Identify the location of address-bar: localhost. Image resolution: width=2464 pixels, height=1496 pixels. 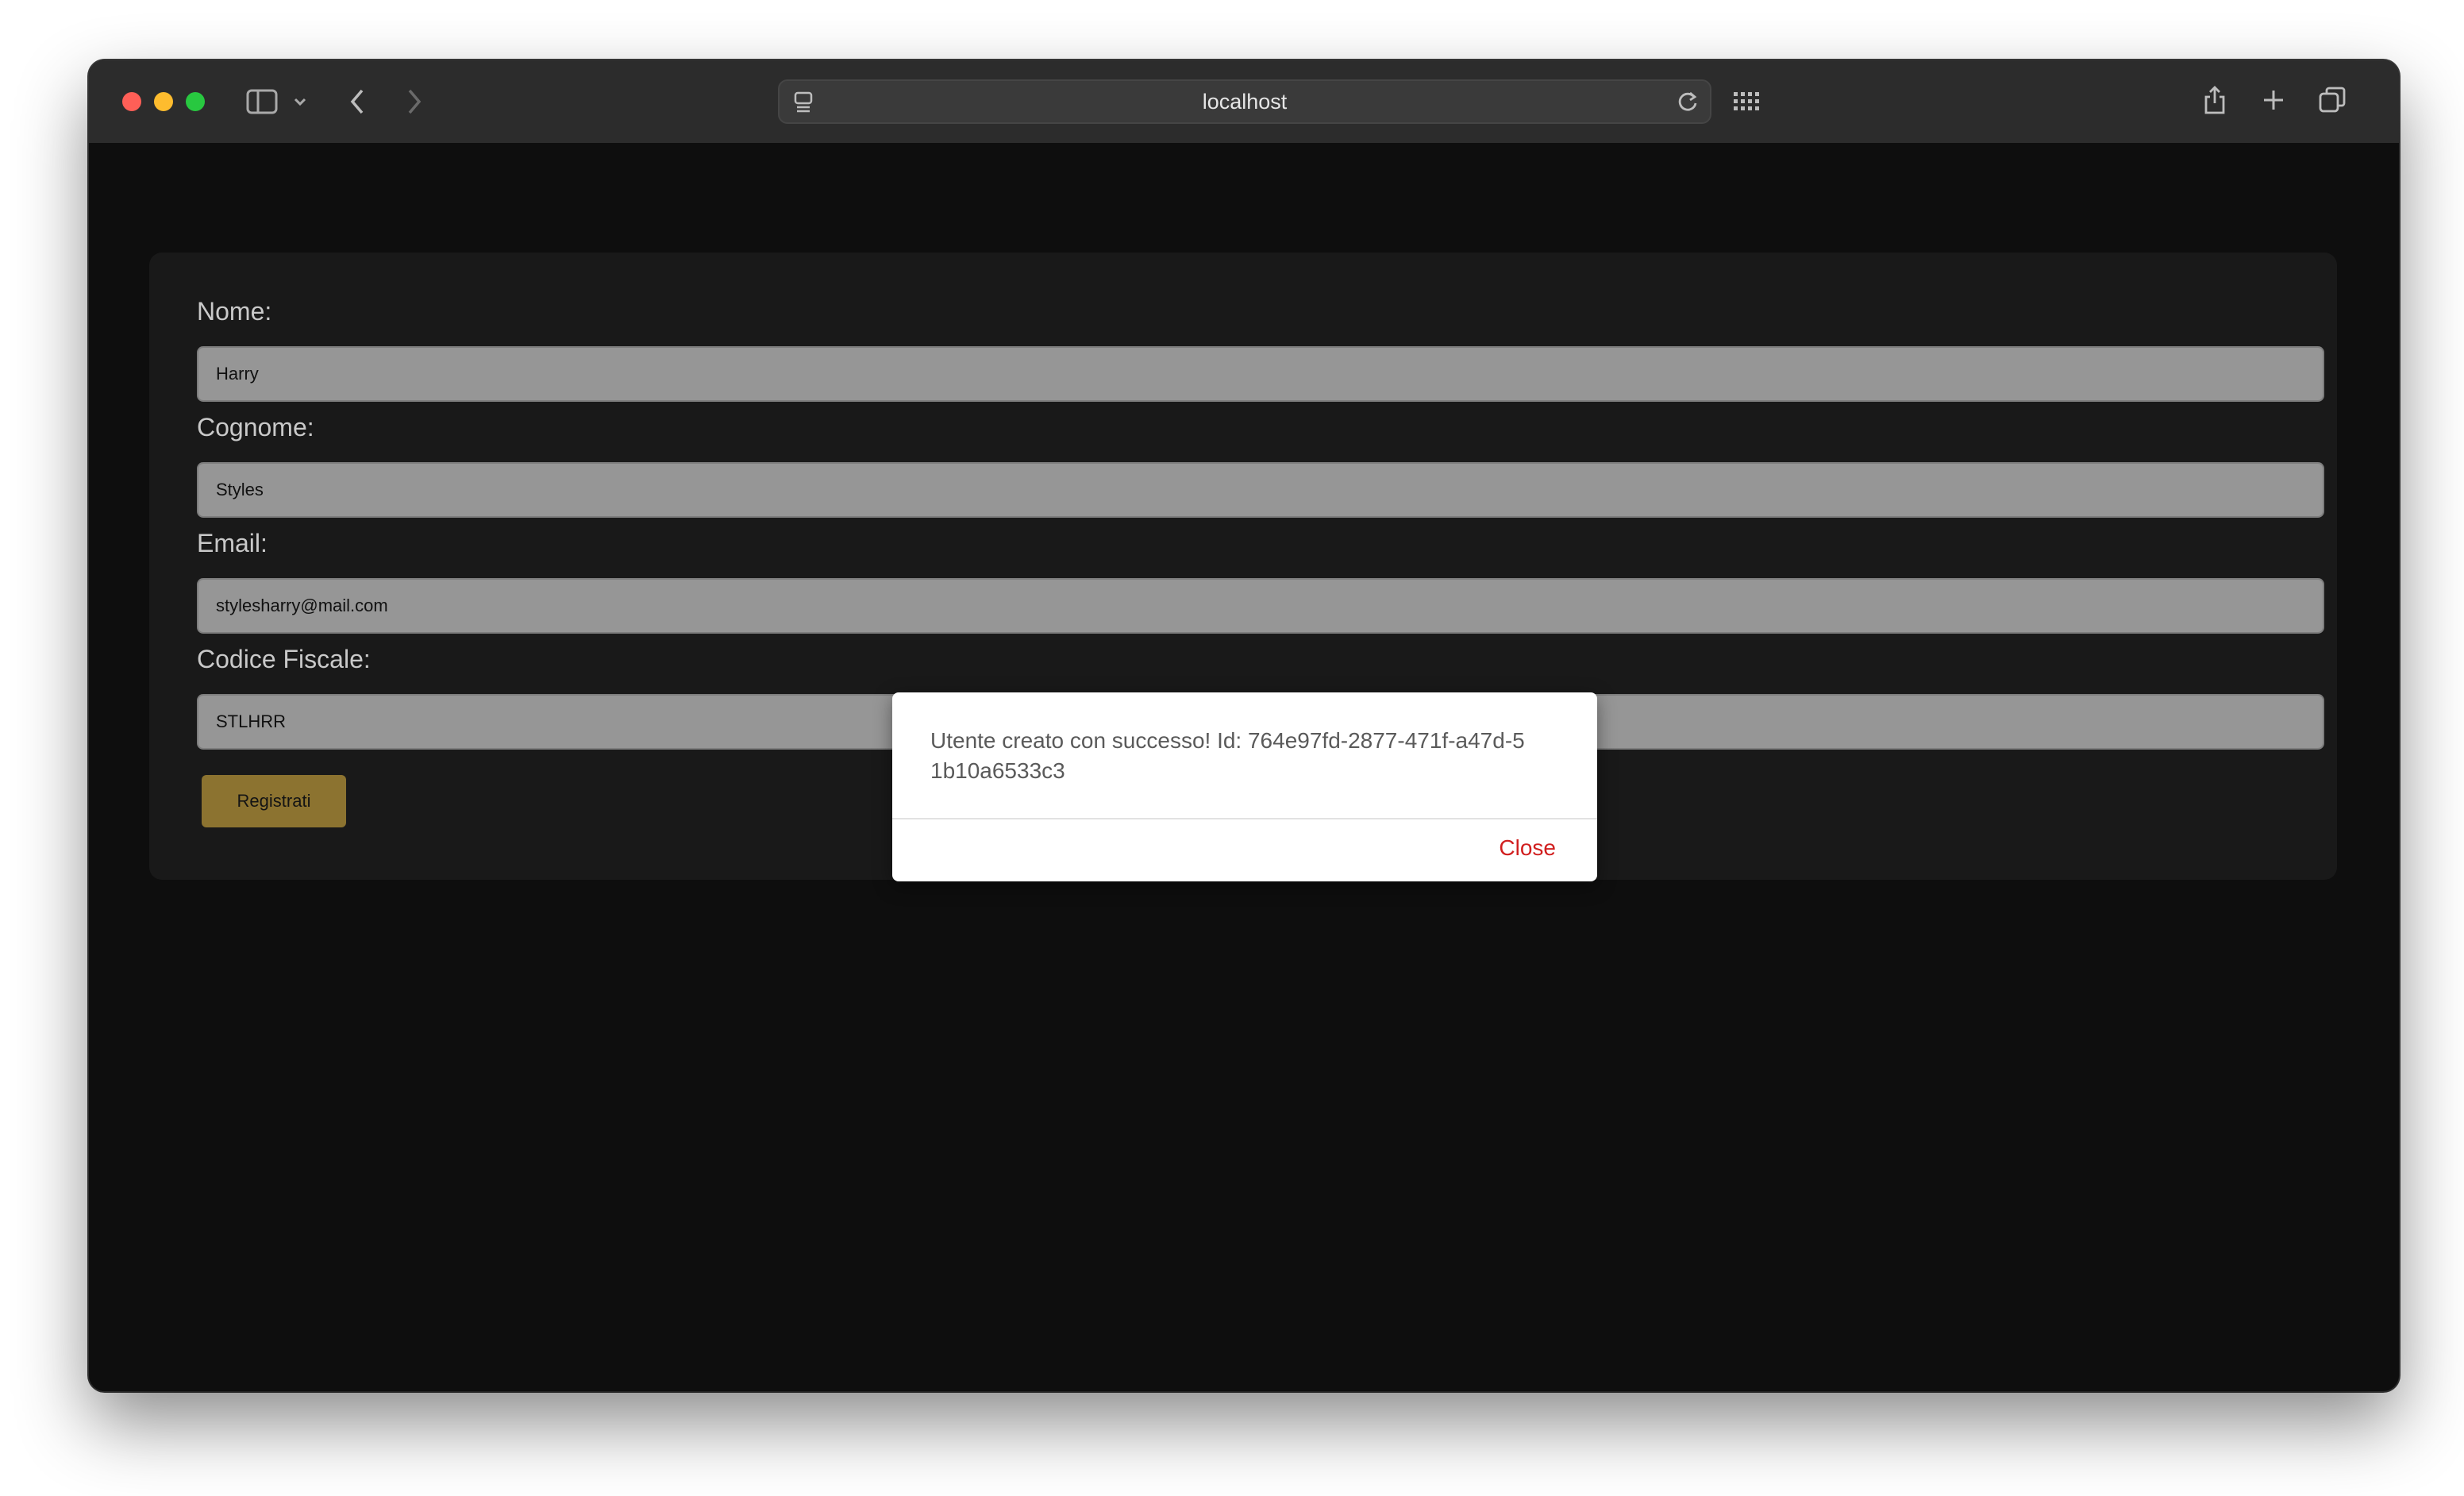
(1244, 101).